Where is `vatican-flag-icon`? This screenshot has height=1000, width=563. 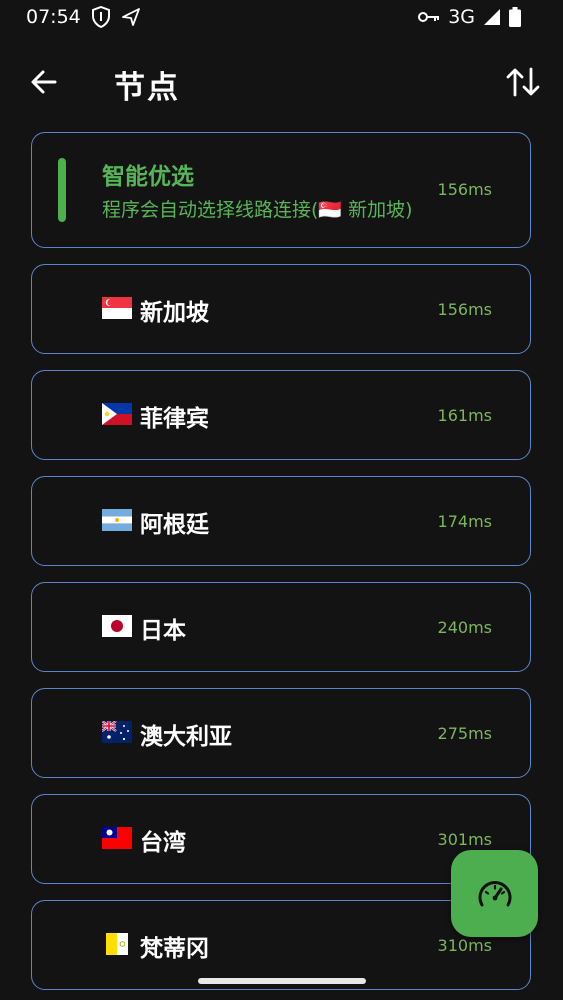
vatican-flag-icon is located at coordinates (117, 944).